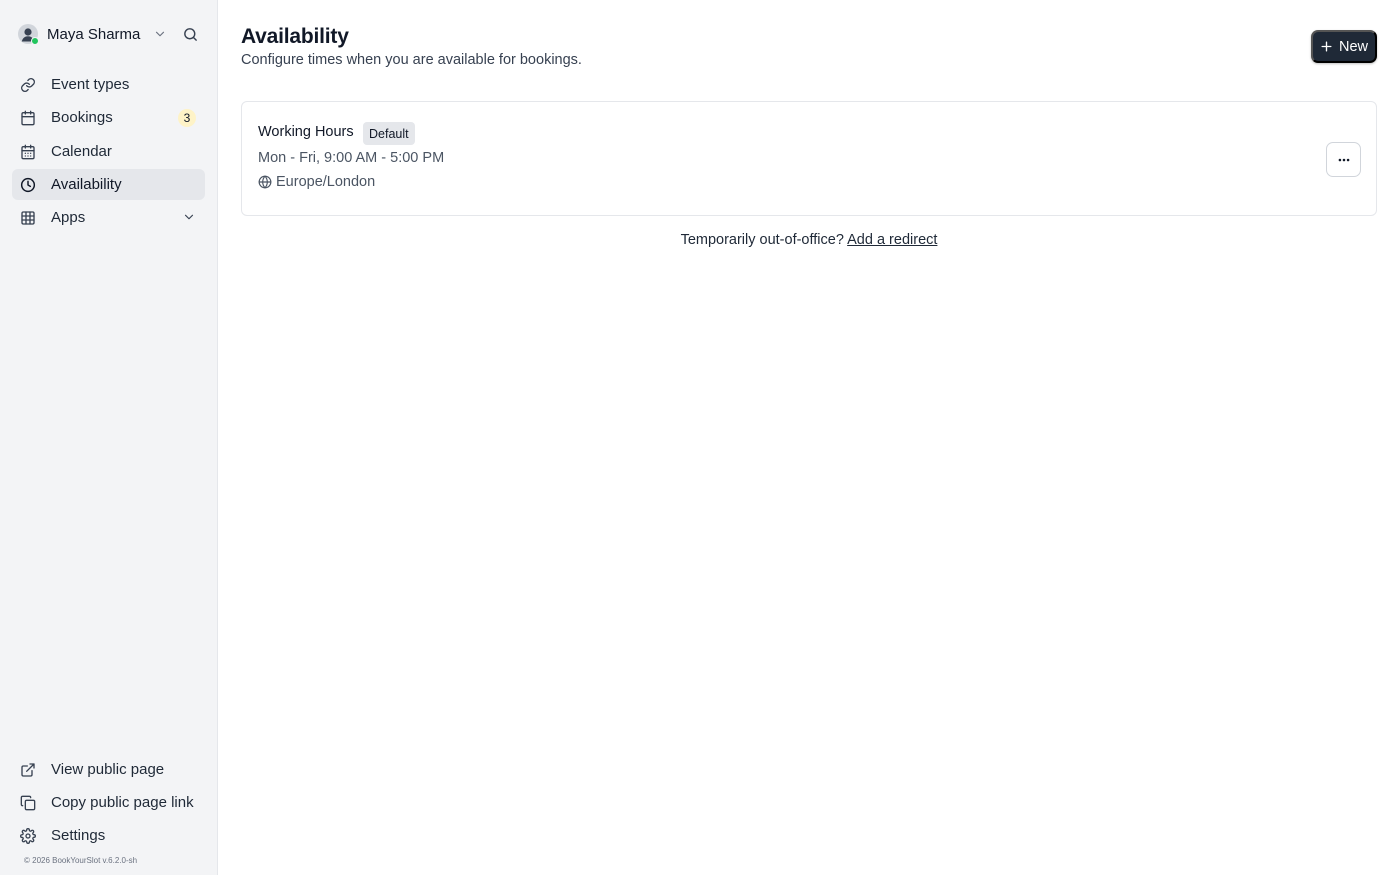  Describe the element at coordinates (326, 182) in the screenshot. I see `timezone-label: Europe/London` at that location.